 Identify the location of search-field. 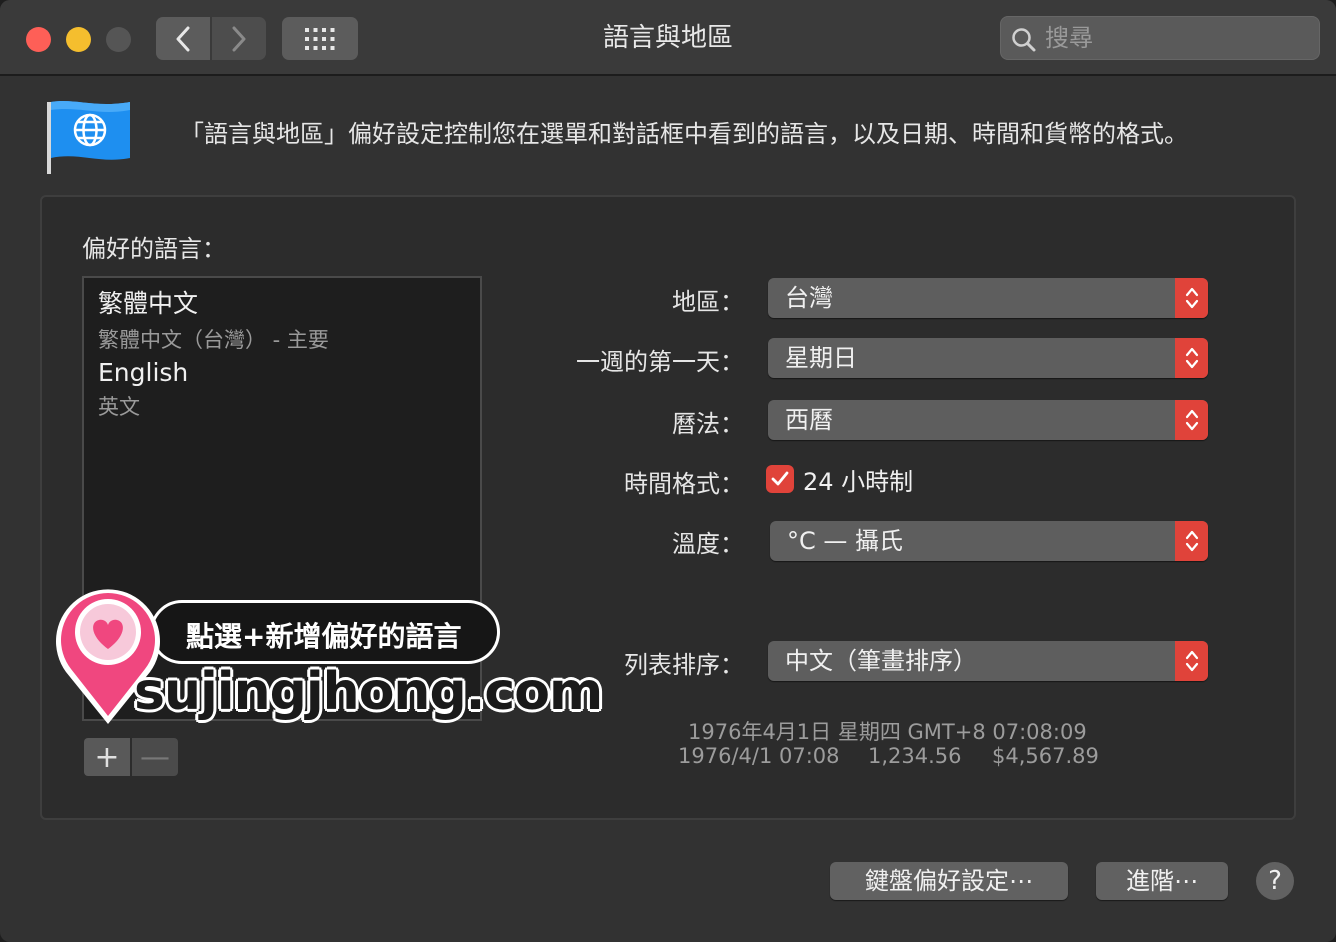
(1160, 38).